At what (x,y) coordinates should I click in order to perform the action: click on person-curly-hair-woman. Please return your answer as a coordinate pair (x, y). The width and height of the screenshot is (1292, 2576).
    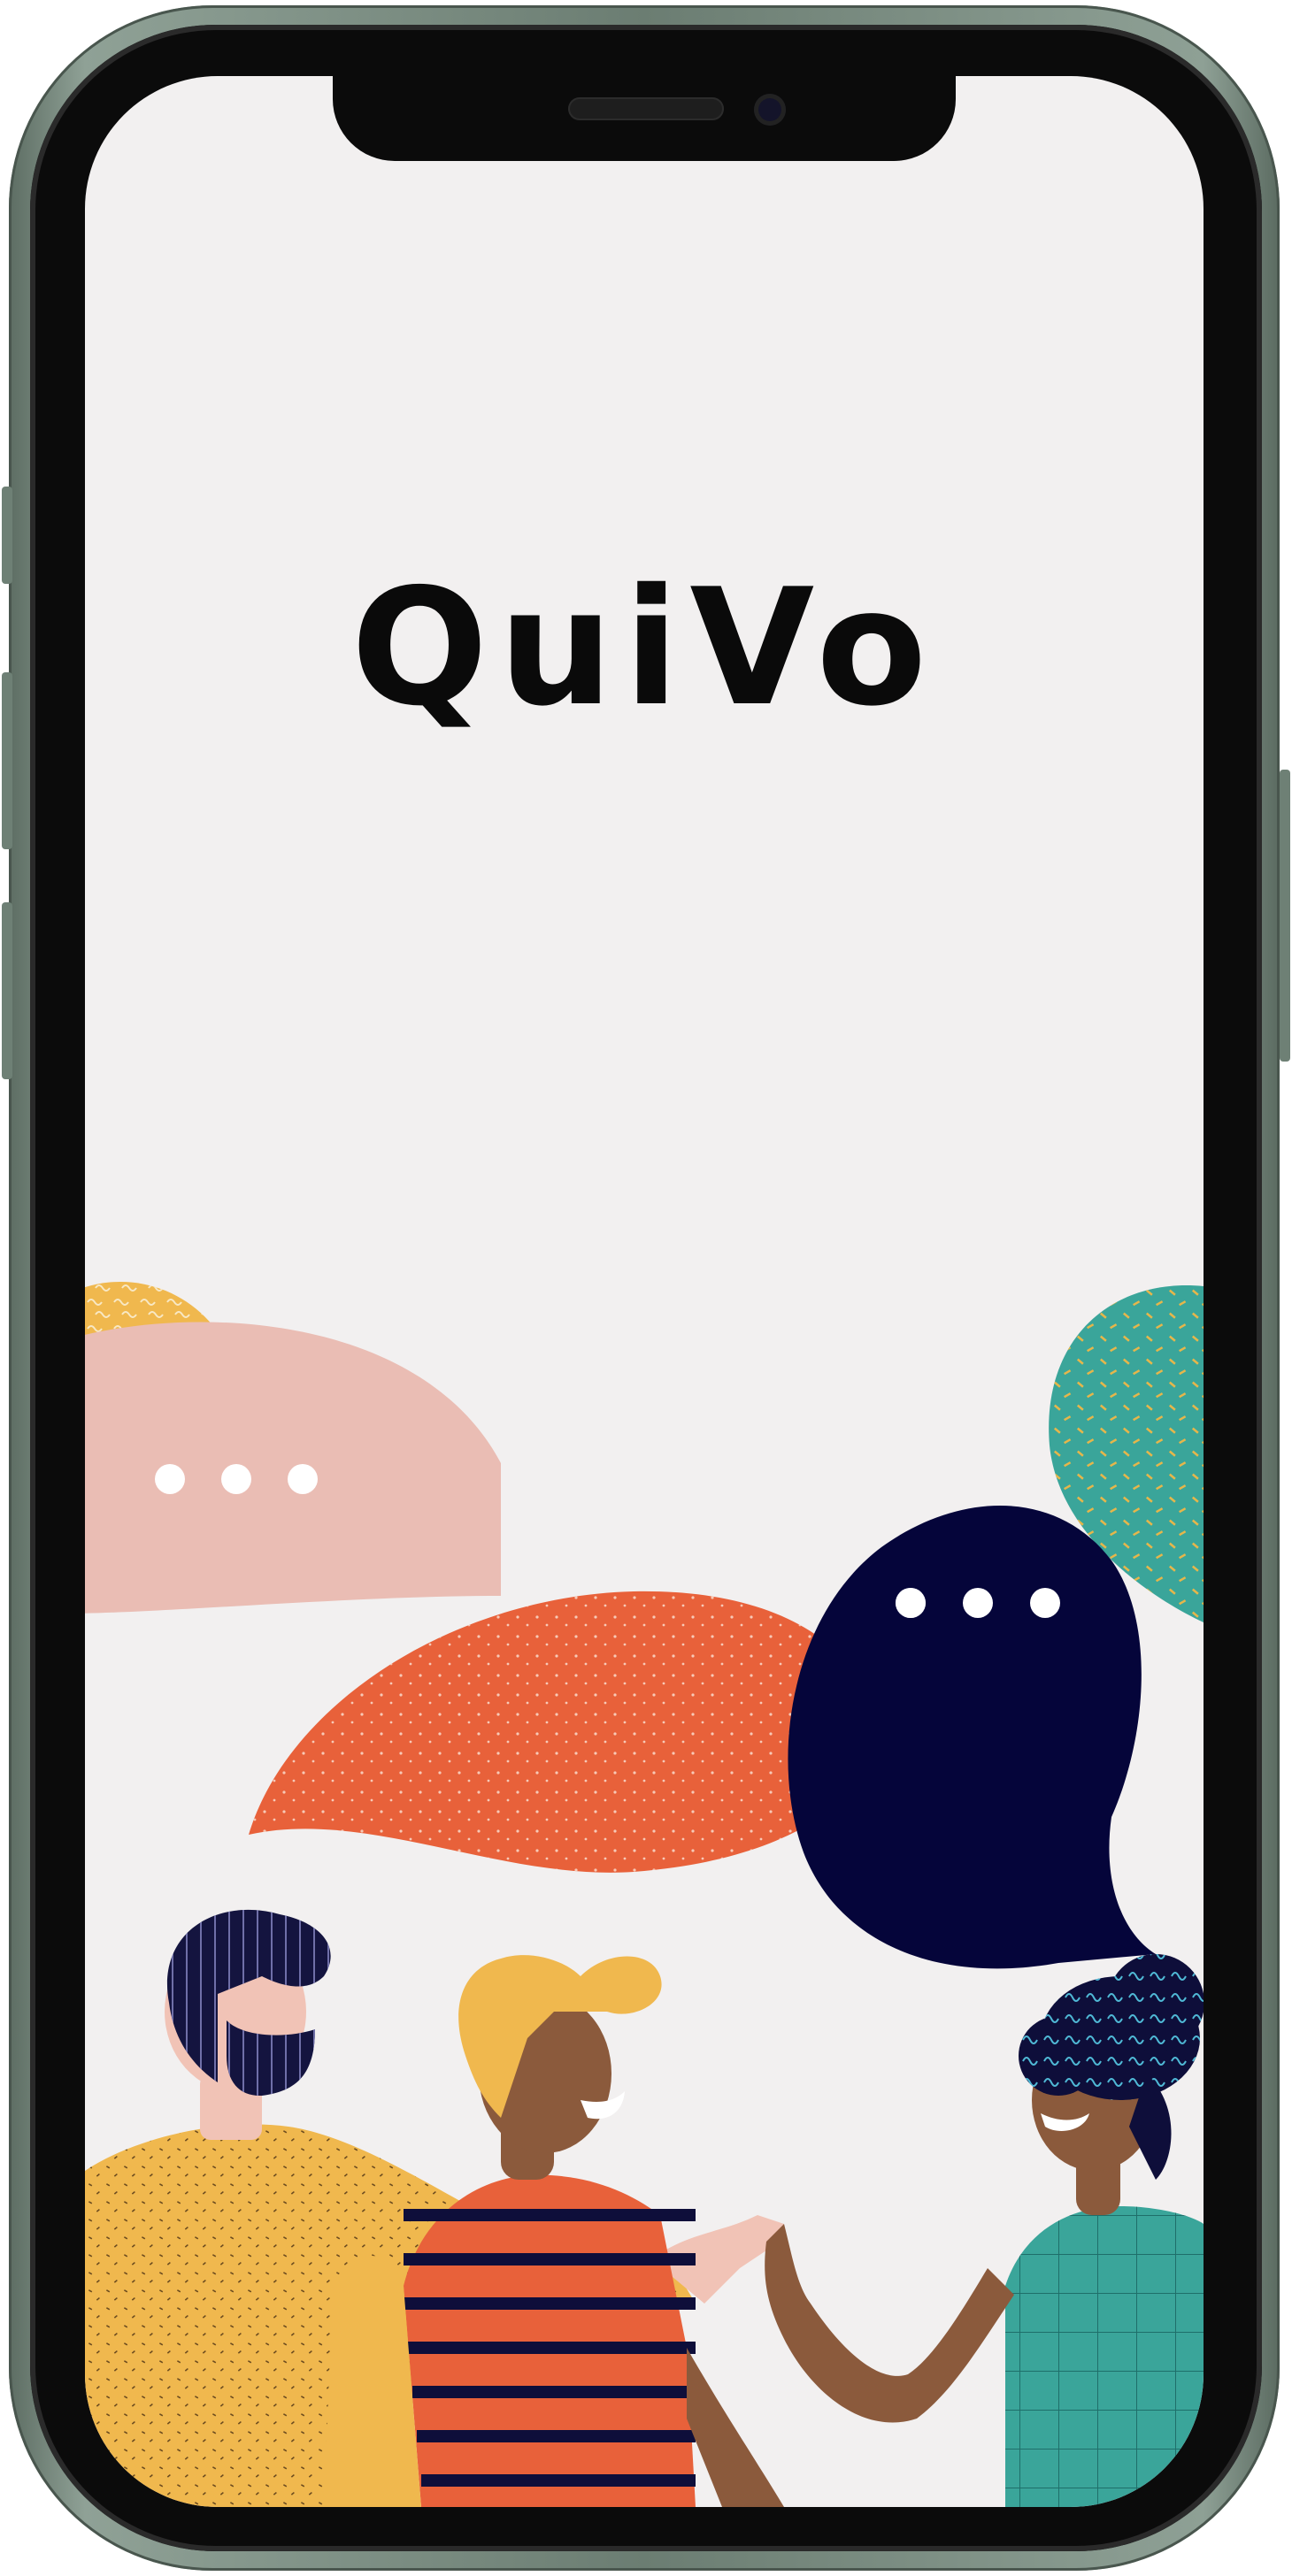
    Looking at the image, I should click on (984, 2230).